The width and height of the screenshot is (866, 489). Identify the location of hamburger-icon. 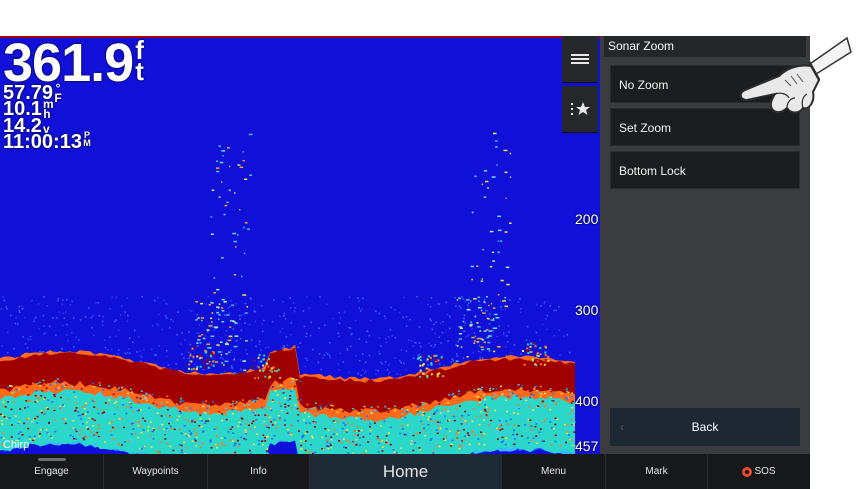
(580, 59).